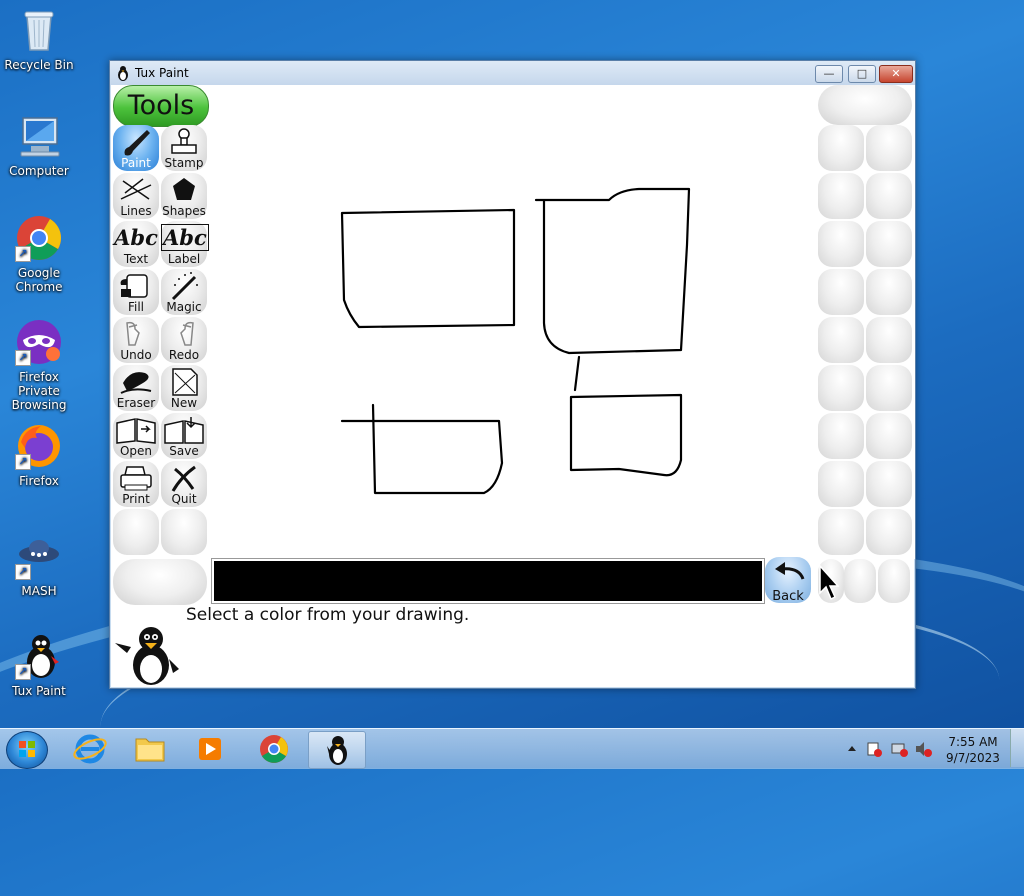 This screenshot has width=1024, height=896. I want to click on computer-icon, so click(39, 136).